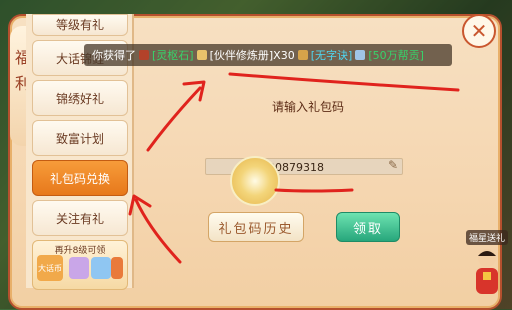 The height and width of the screenshot is (310, 512). What do you see at coordinates (479, 31) in the screenshot?
I see `close-icon: ✕` at bounding box center [479, 31].